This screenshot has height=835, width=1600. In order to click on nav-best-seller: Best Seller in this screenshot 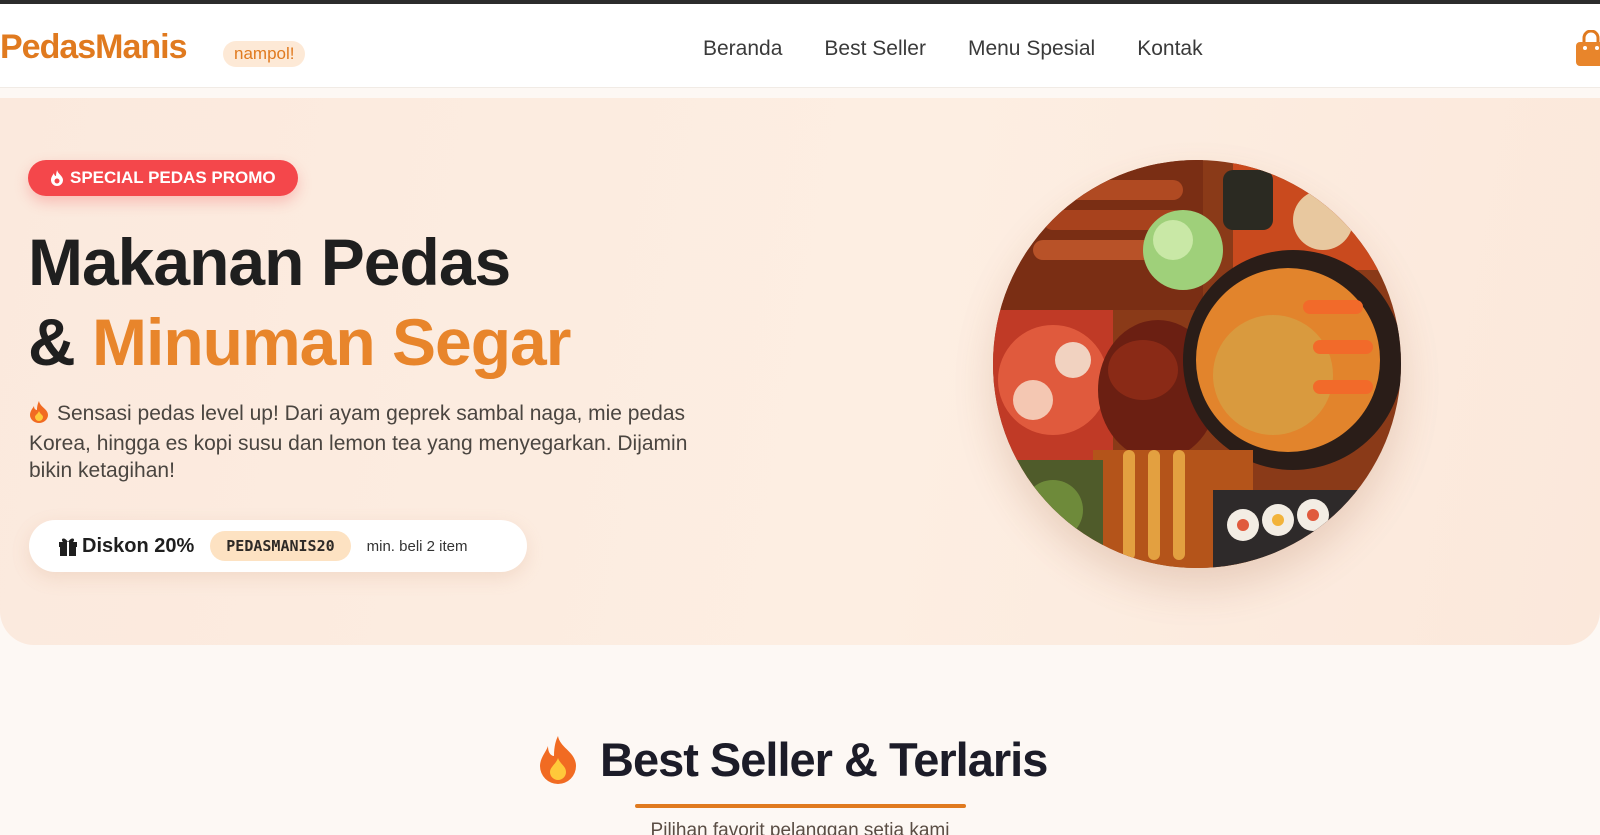, I will do `click(875, 49)`.